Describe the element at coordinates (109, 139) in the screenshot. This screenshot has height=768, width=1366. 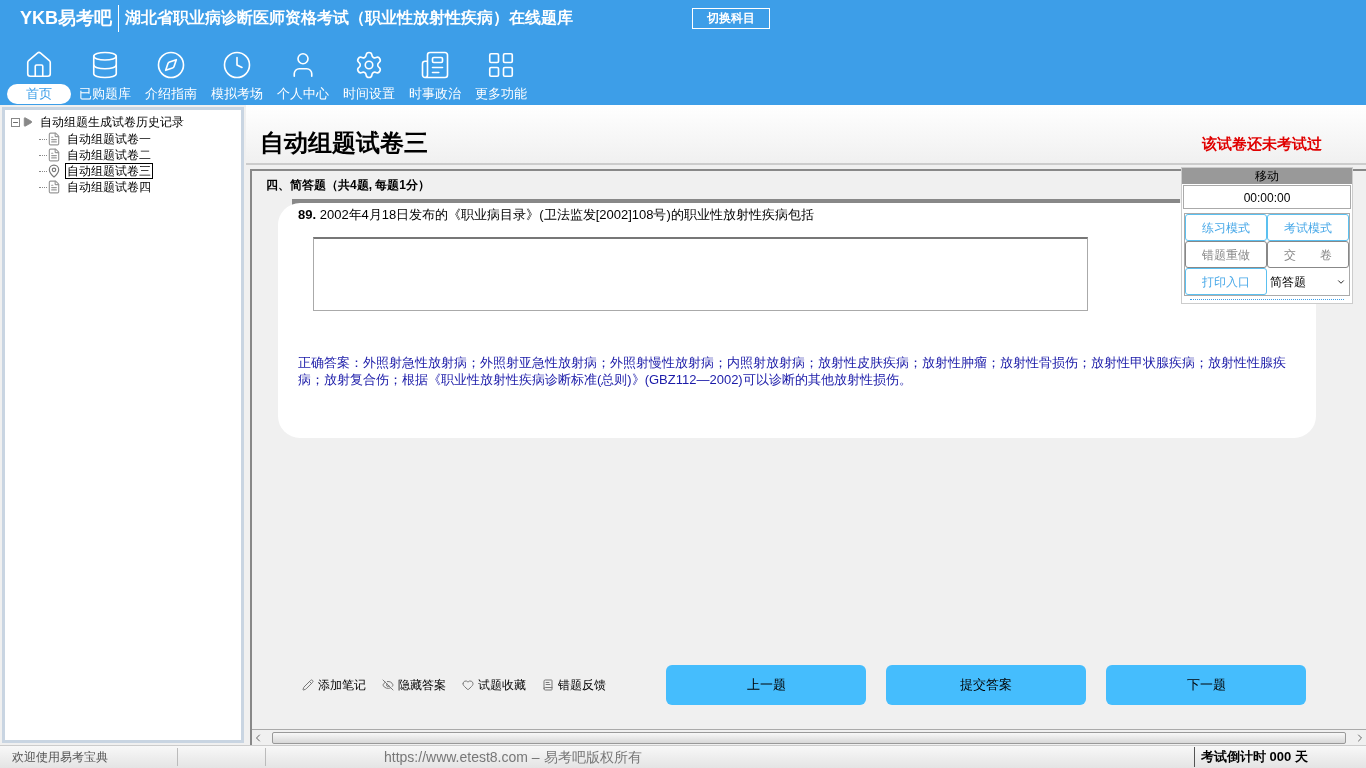
I see `tree-item: 自动组题试卷一` at that location.